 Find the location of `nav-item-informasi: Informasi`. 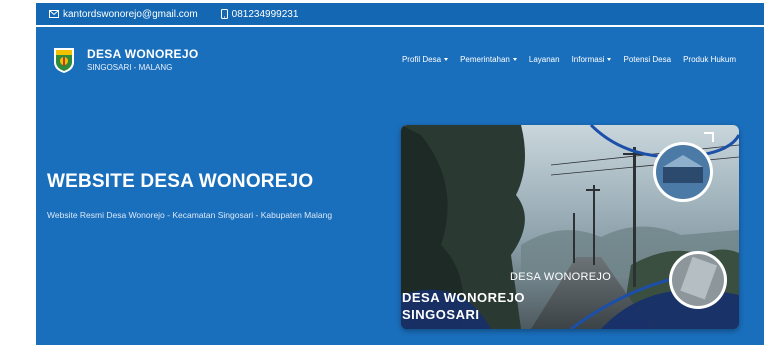

nav-item-informasi: Informasi is located at coordinates (592, 59).